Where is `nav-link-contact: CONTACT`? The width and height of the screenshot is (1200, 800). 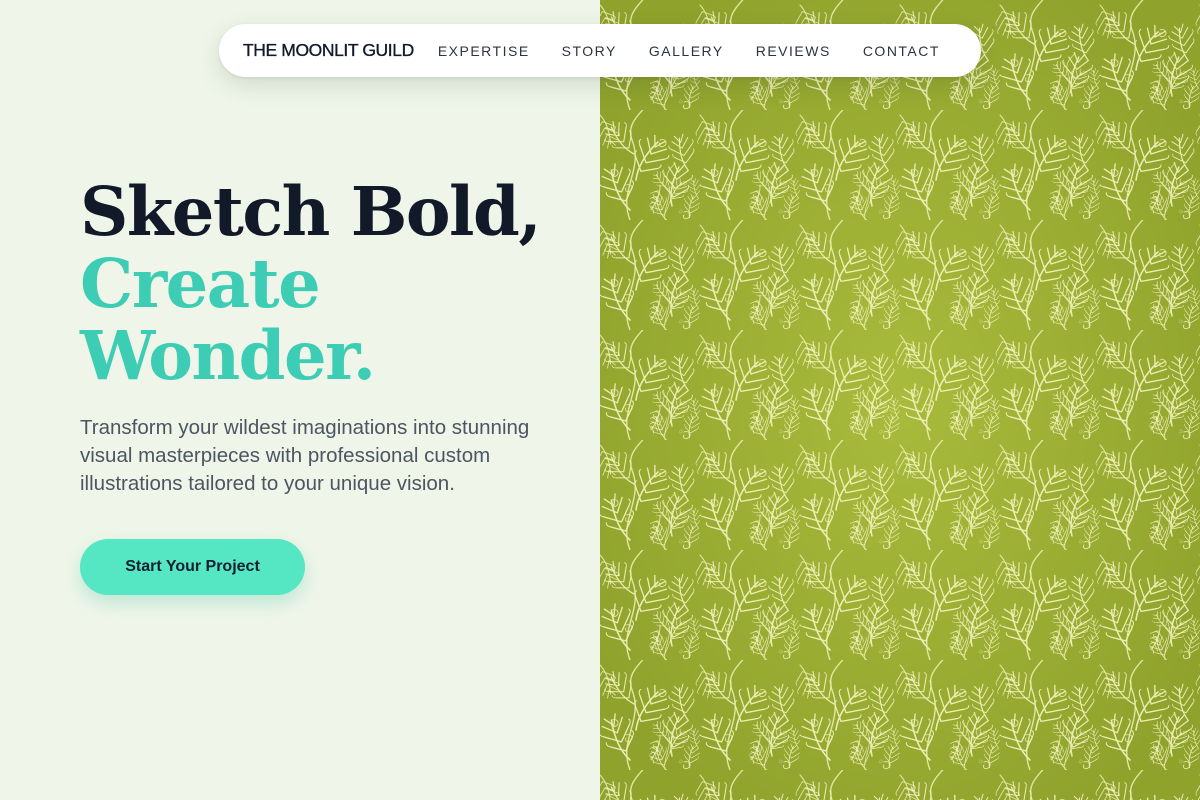
nav-link-contact: CONTACT is located at coordinates (901, 51).